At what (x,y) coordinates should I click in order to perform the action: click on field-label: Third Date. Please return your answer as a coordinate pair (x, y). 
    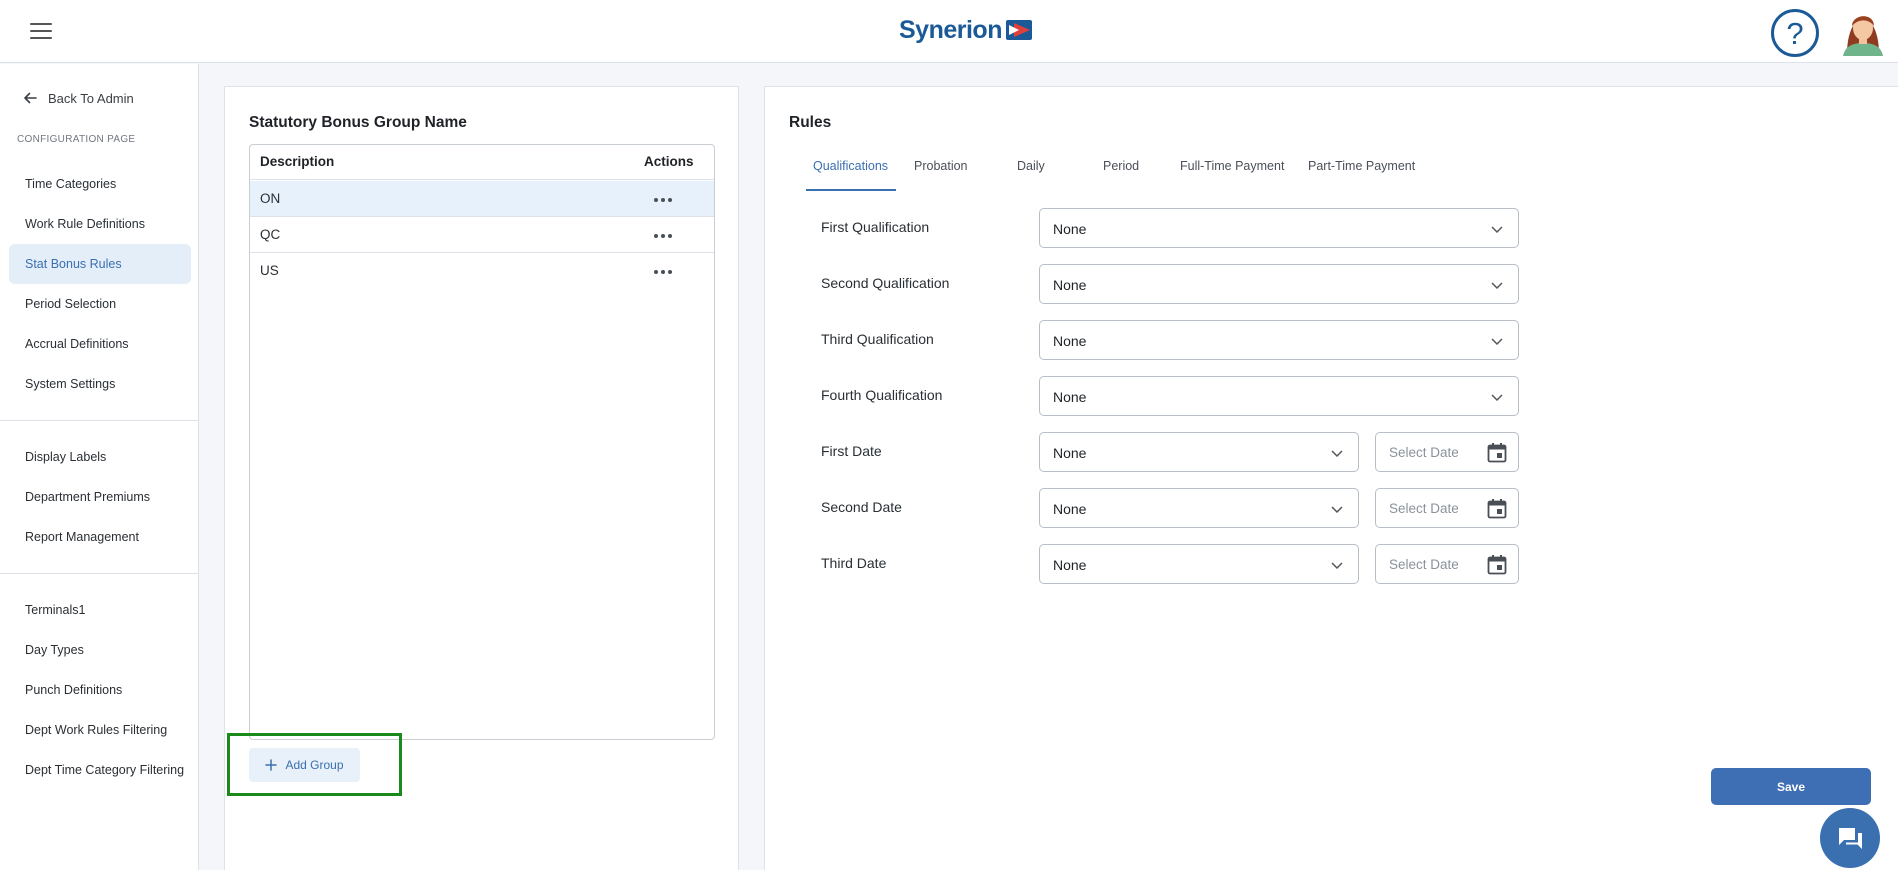
    Looking at the image, I should click on (854, 563).